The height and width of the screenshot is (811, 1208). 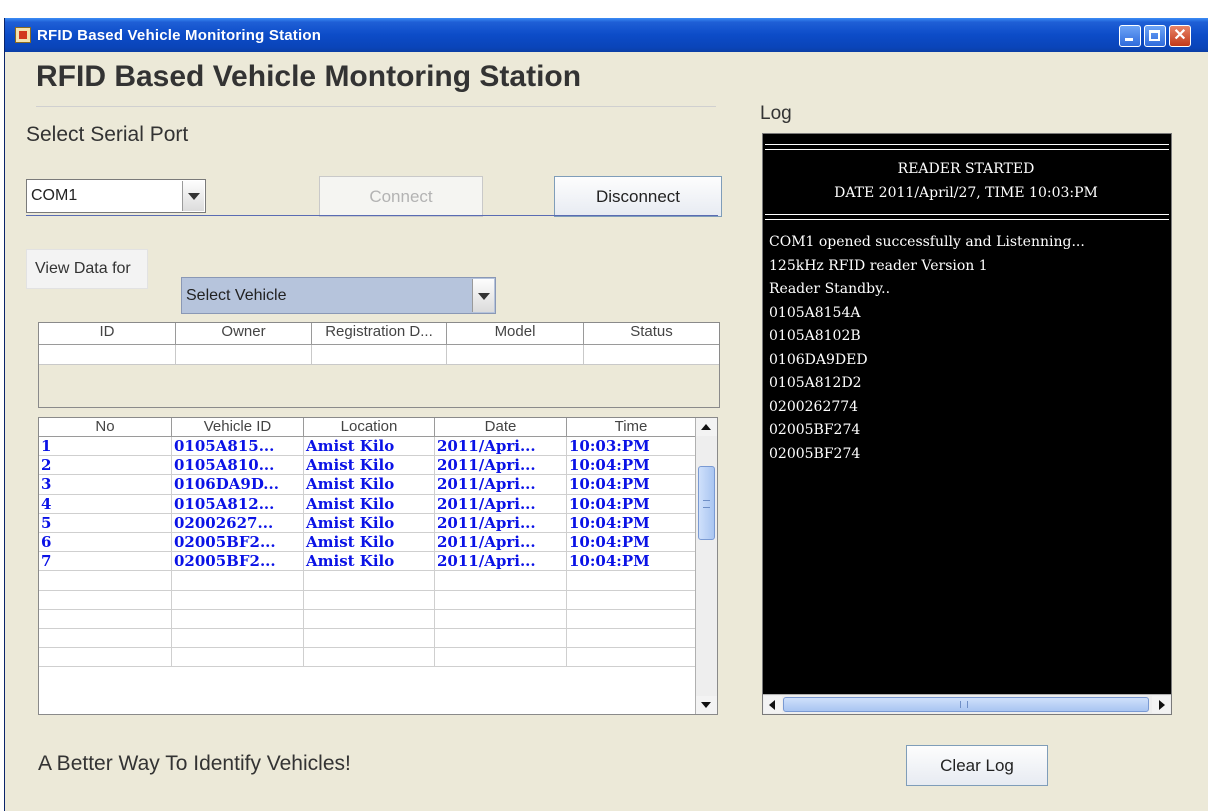 I want to click on scroll-left-icon, so click(x=773, y=704).